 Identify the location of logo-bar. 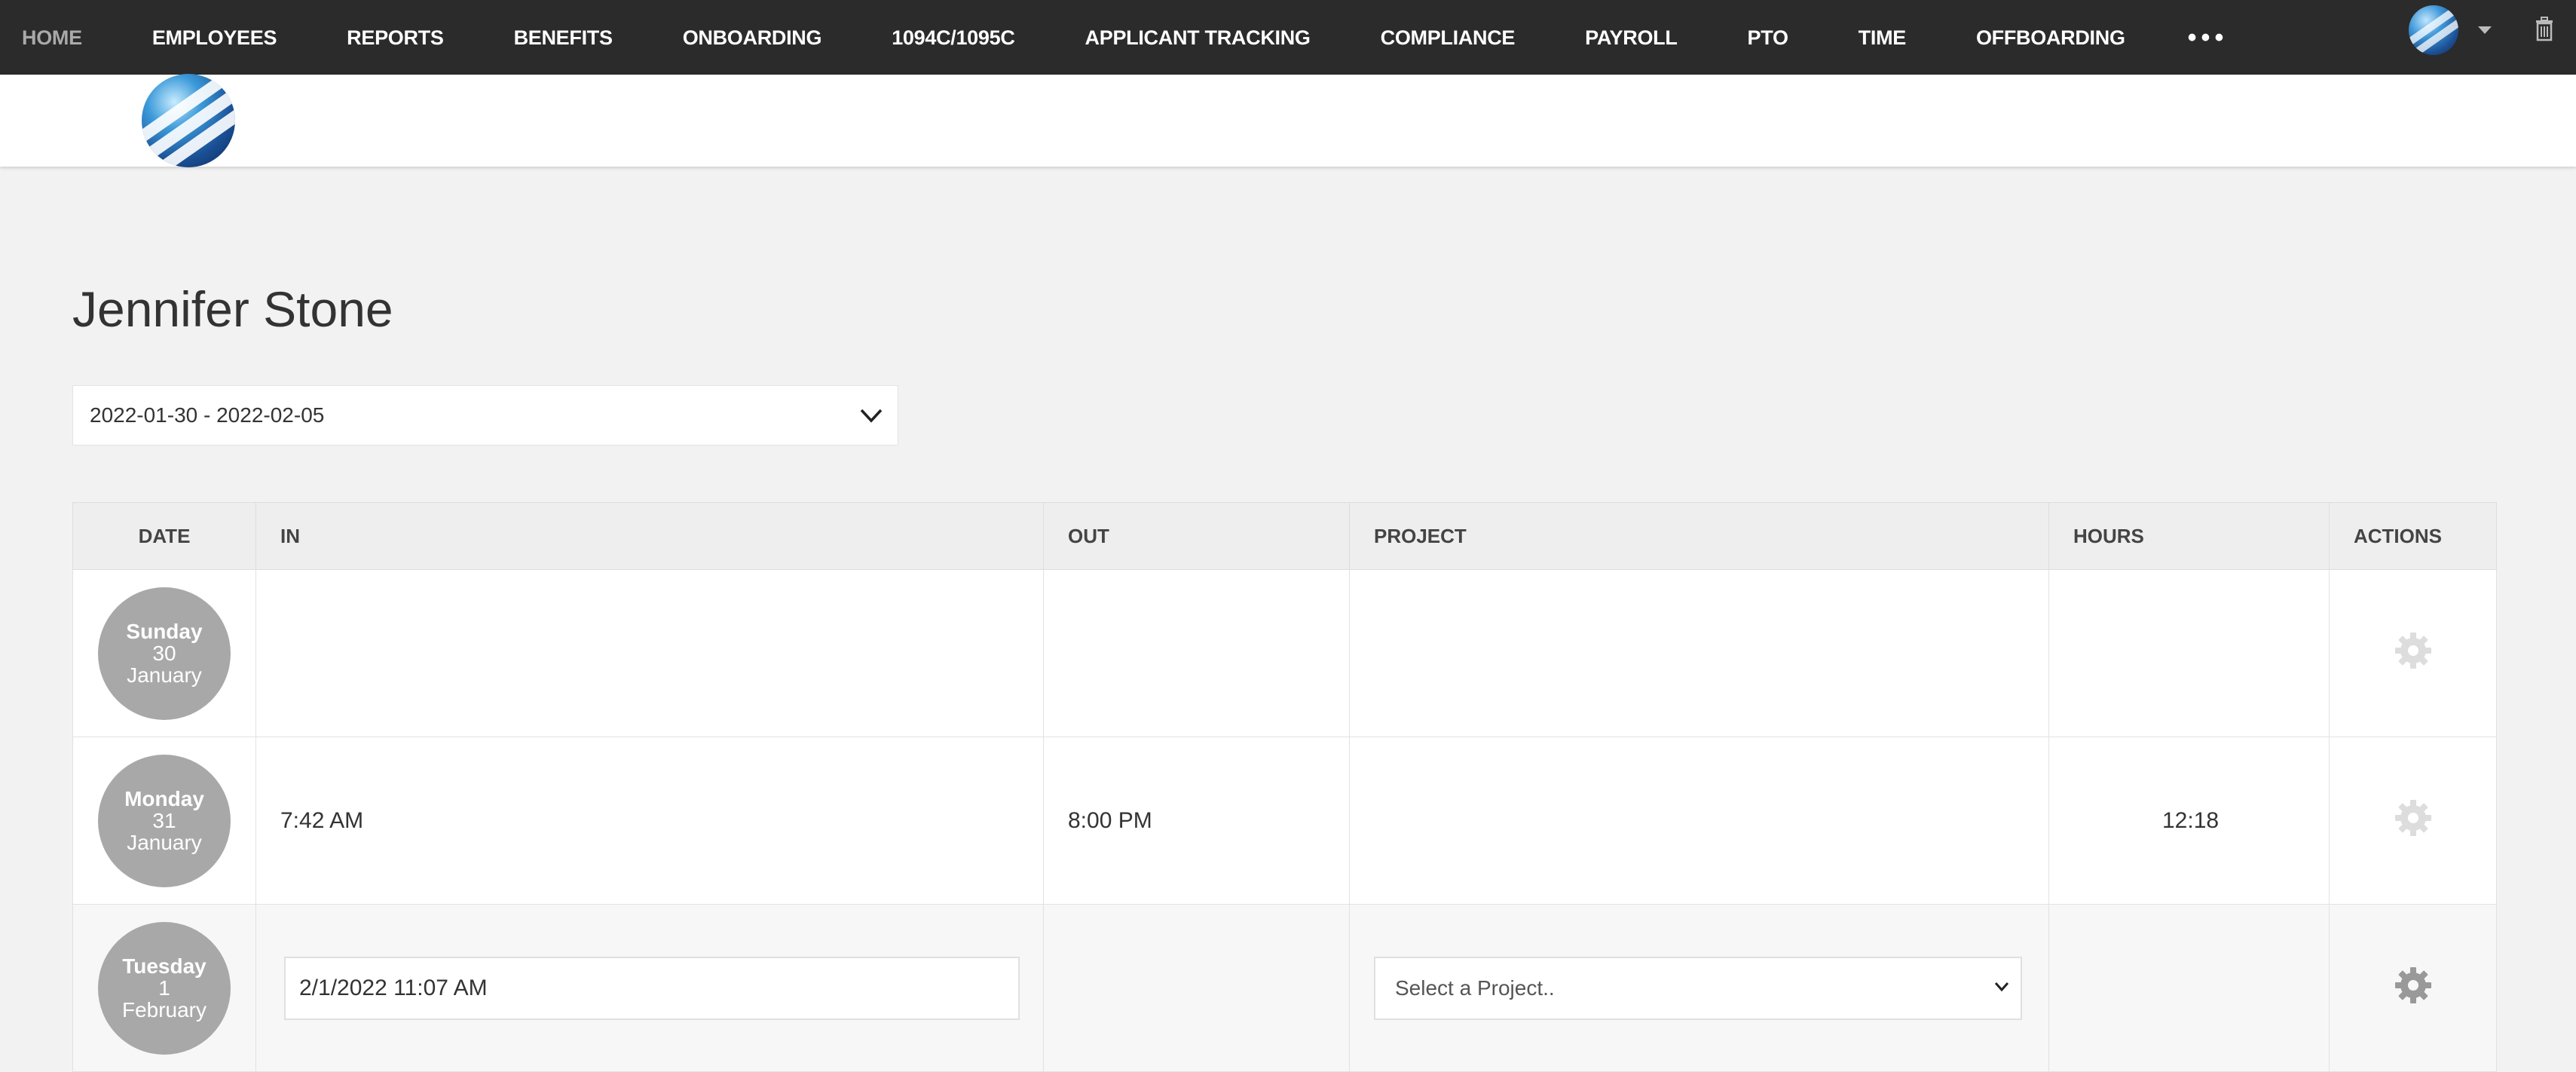
(1288, 121).